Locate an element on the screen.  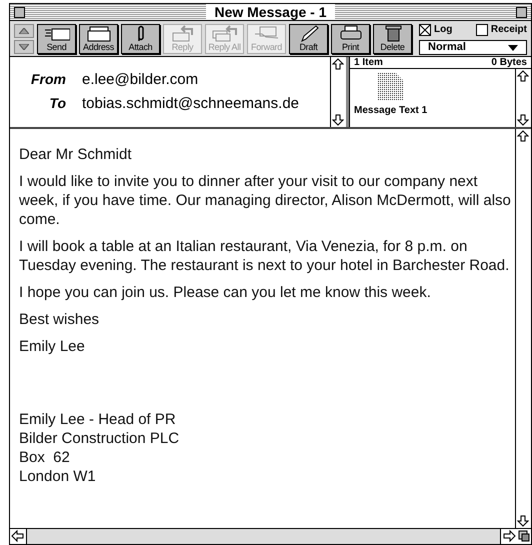
size-label: 0 Bytes is located at coordinates (509, 62).